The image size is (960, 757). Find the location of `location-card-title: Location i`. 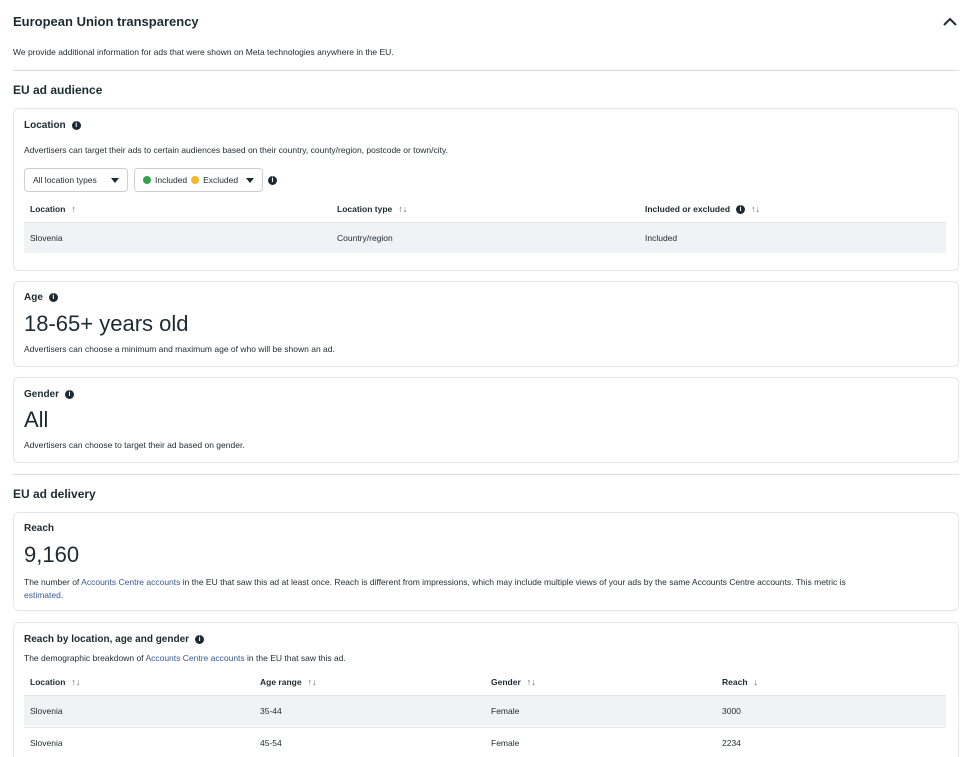

location-card-title: Location i is located at coordinates (52, 125).